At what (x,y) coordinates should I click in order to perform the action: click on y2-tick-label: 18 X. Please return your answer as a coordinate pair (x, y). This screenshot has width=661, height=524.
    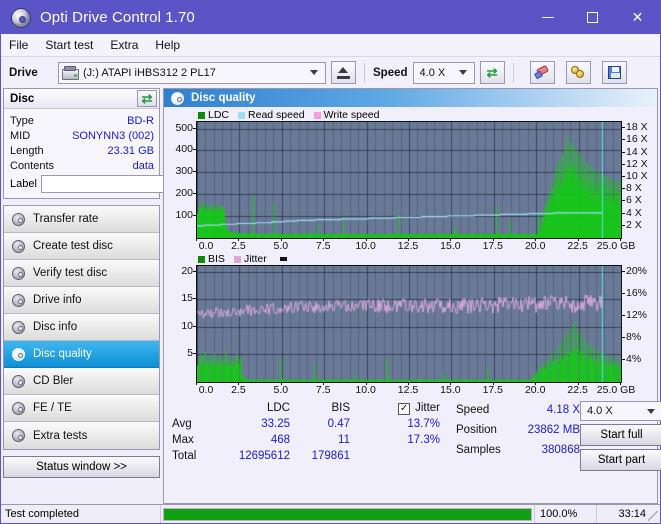
    Looking at the image, I should click on (637, 127).